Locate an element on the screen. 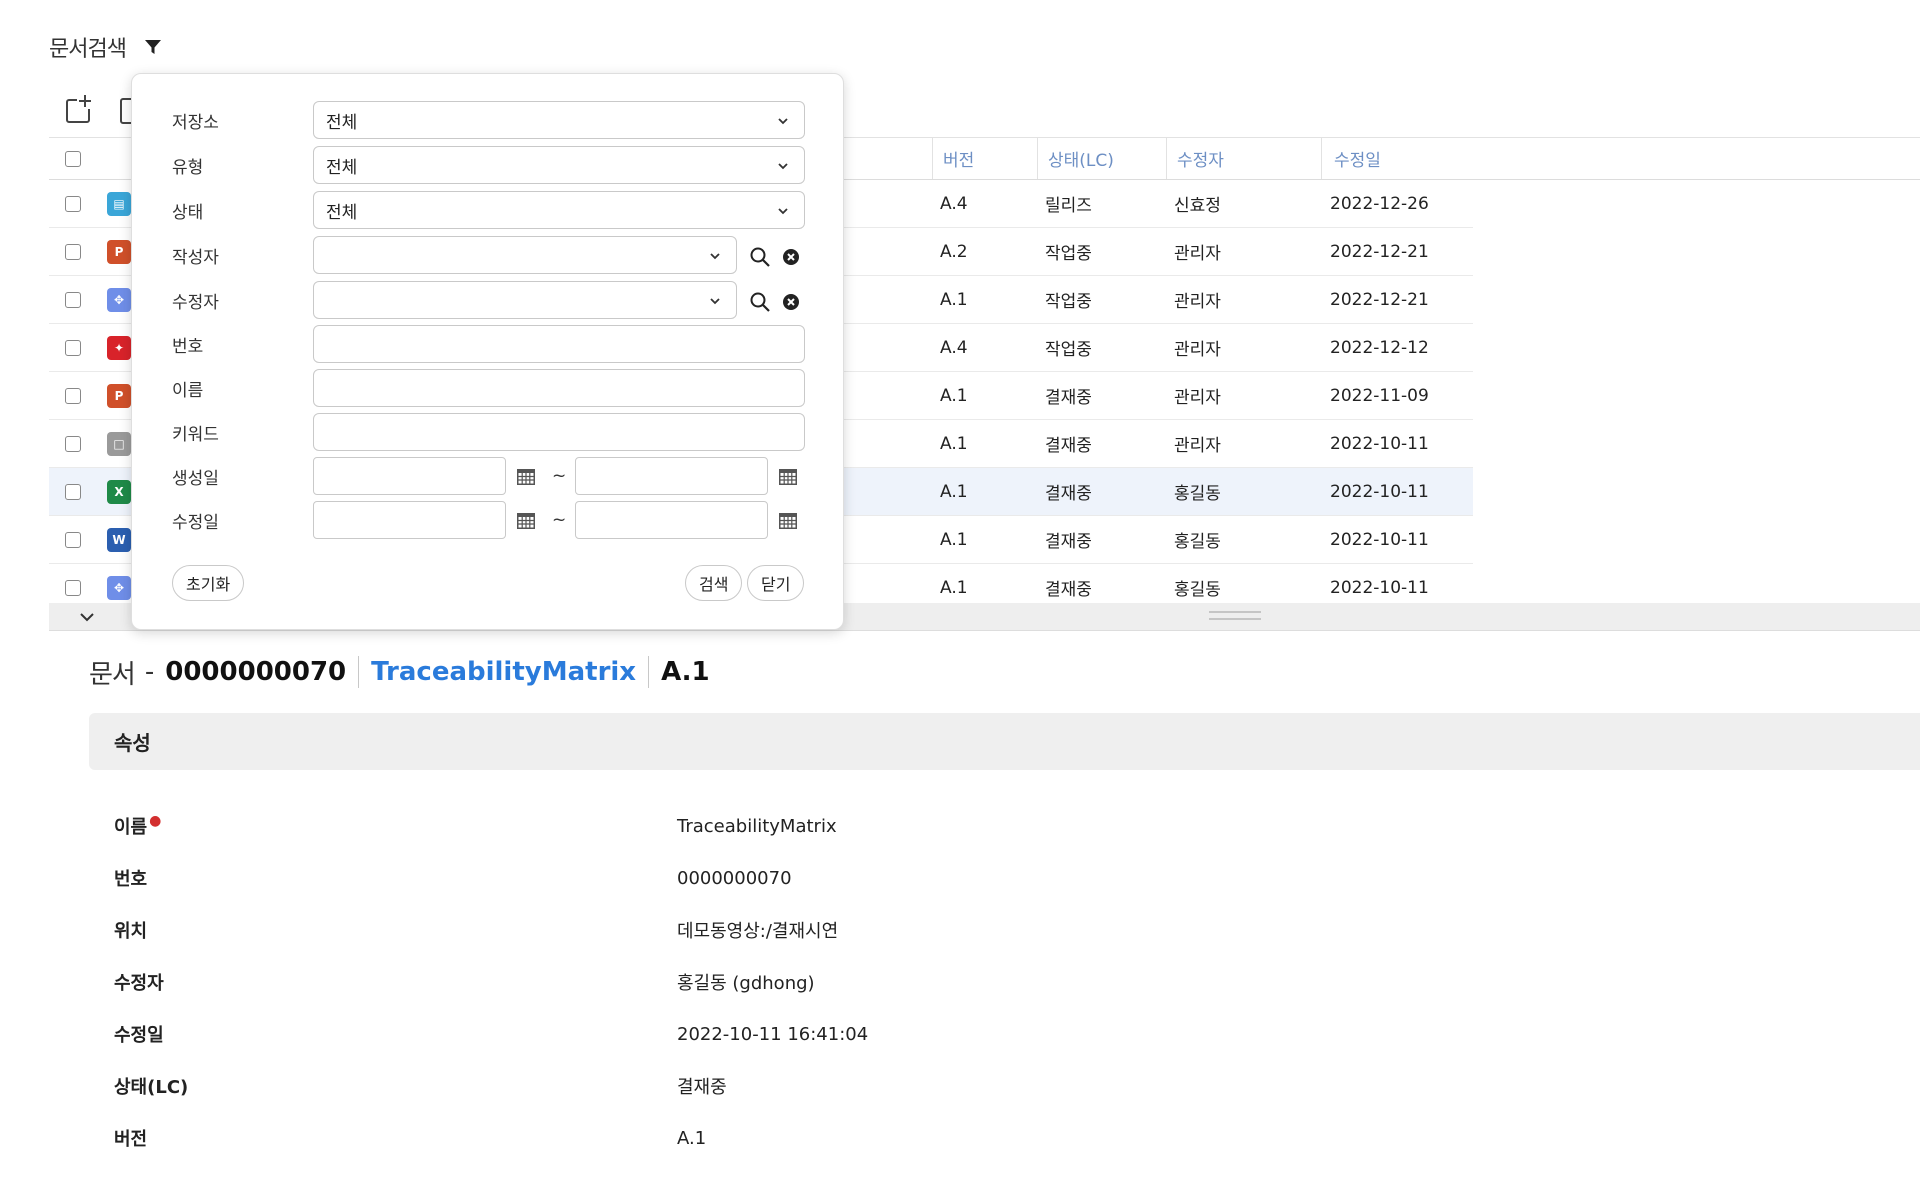 The image size is (1920, 1200). modifier-select is located at coordinates (525, 300).